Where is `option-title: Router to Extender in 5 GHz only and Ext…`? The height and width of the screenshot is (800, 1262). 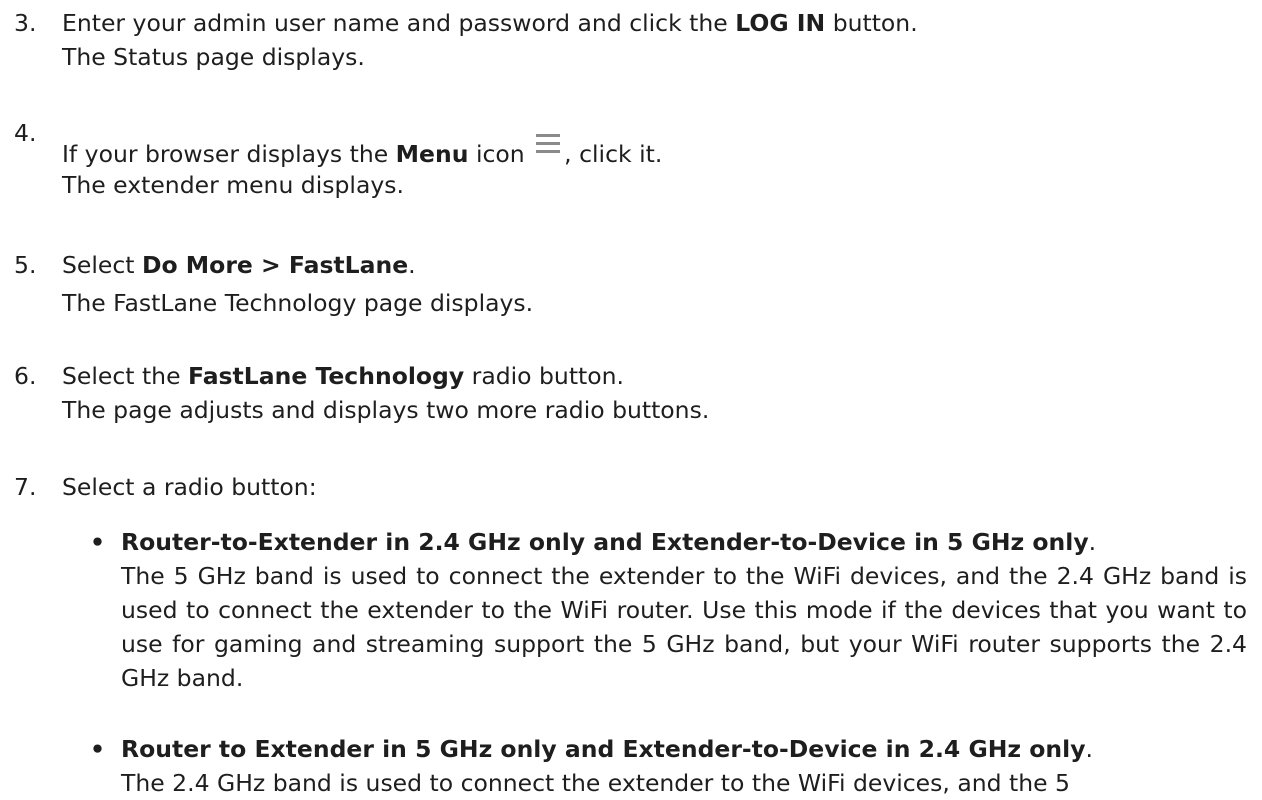 option-title: Router to Extender in 5 GHz only and Ext… is located at coordinates (607, 749).